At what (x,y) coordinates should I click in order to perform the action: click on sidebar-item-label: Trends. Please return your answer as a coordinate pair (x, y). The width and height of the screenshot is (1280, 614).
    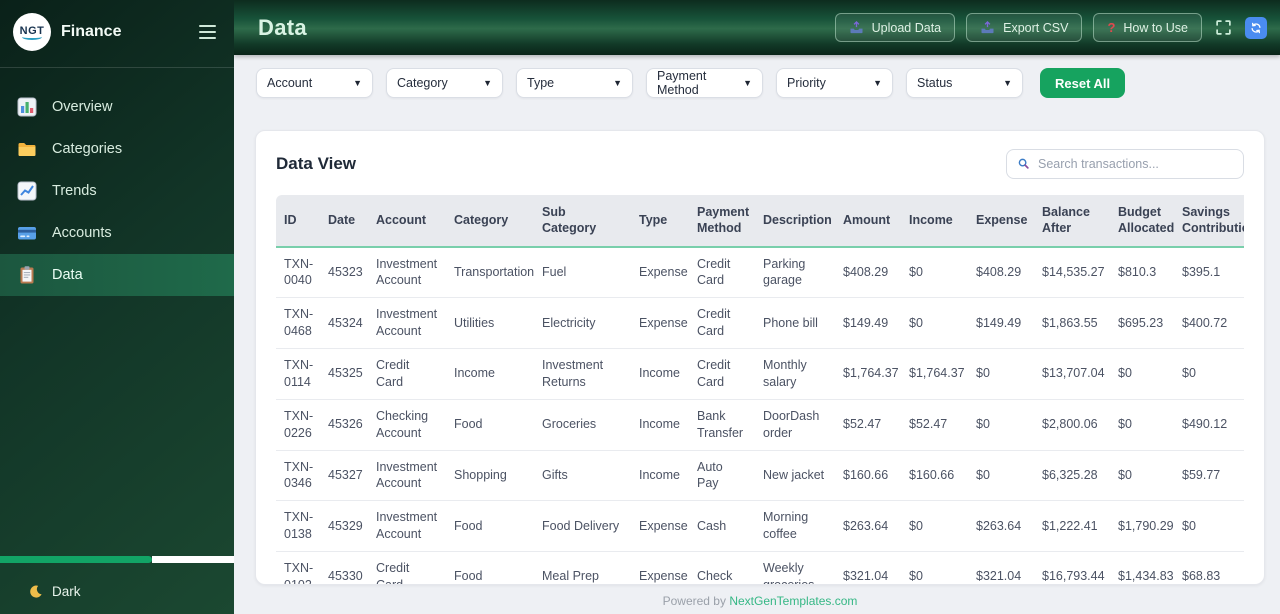
    Looking at the image, I should click on (74, 191).